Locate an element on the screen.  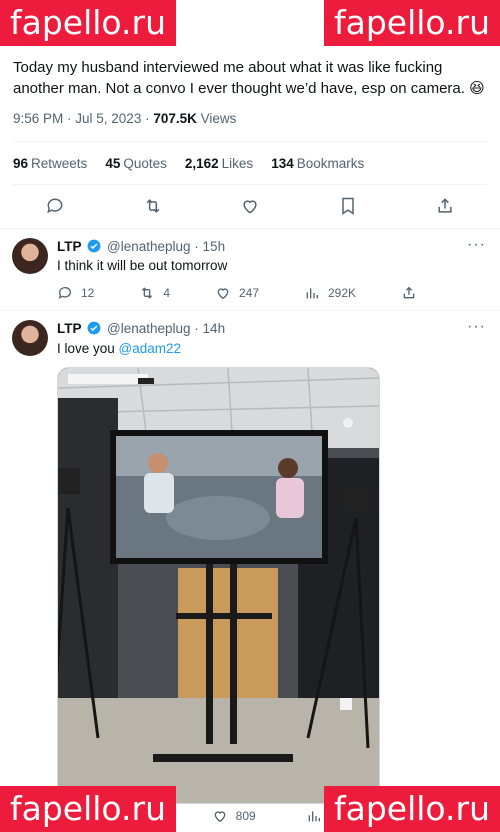
like-button: 247 is located at coordinates (237, 293).